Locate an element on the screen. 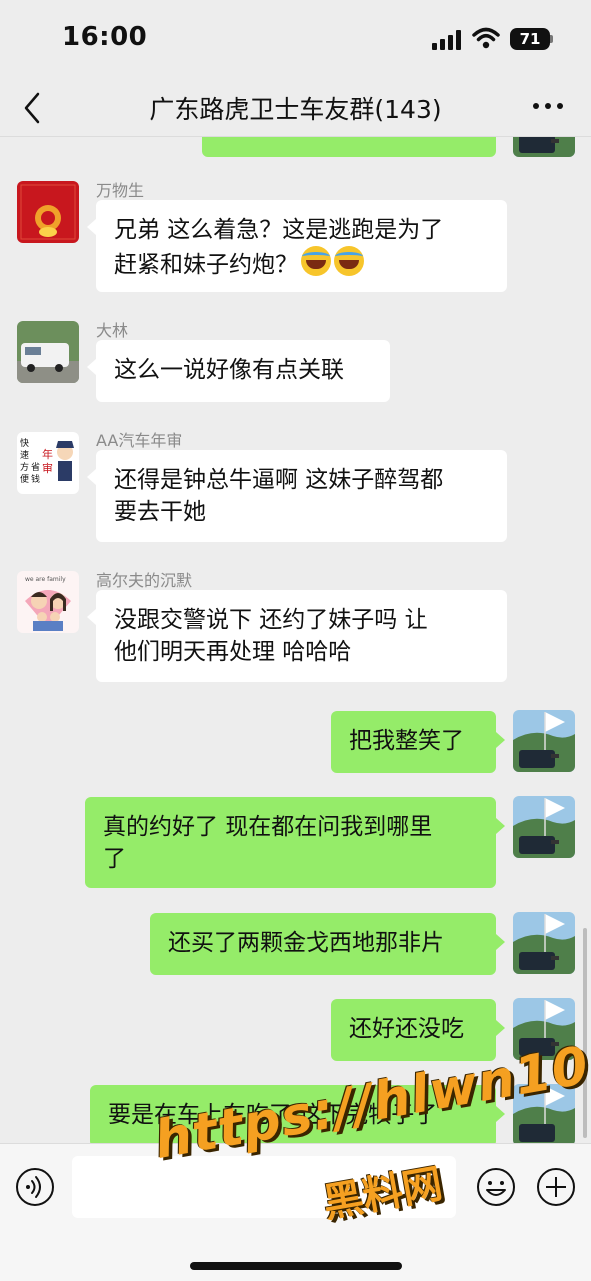 This screenshot has height=1281, width=591. message-text: 兄弟 这么着急？这是逃跑是为了 赶紧和妹子约炮？ is located at coordinates (279, 247).